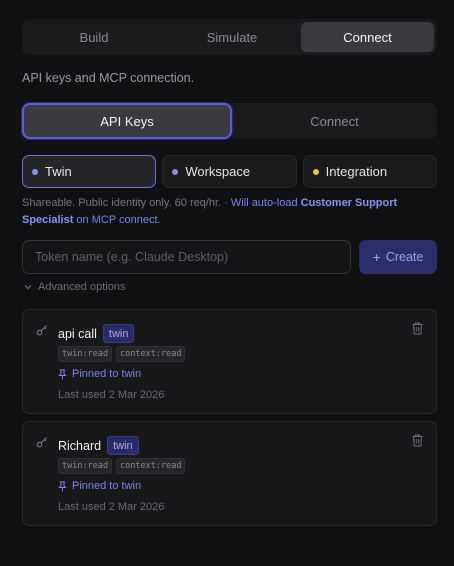 This screenshot has width=454, height=566. What do you see at coordinates (218, 171) in the screenshot?
I see `scope-label: Workspace` at bounding box center [218, 171].